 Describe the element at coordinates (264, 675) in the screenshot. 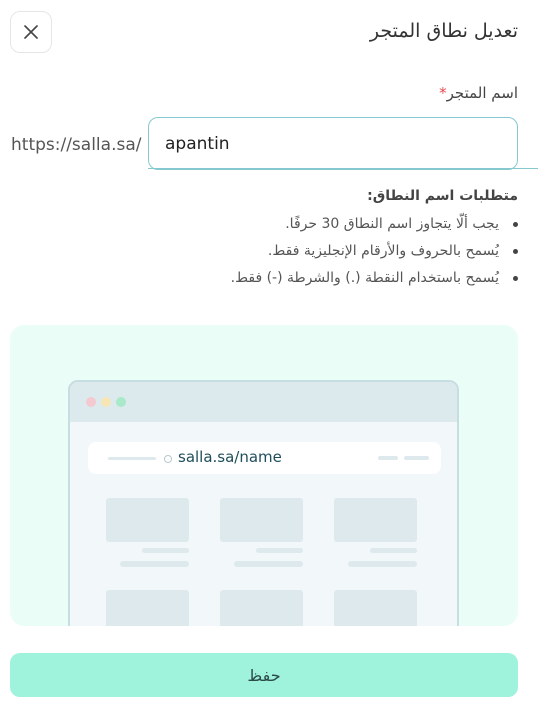

I see `save-button: حفظ` at that location.